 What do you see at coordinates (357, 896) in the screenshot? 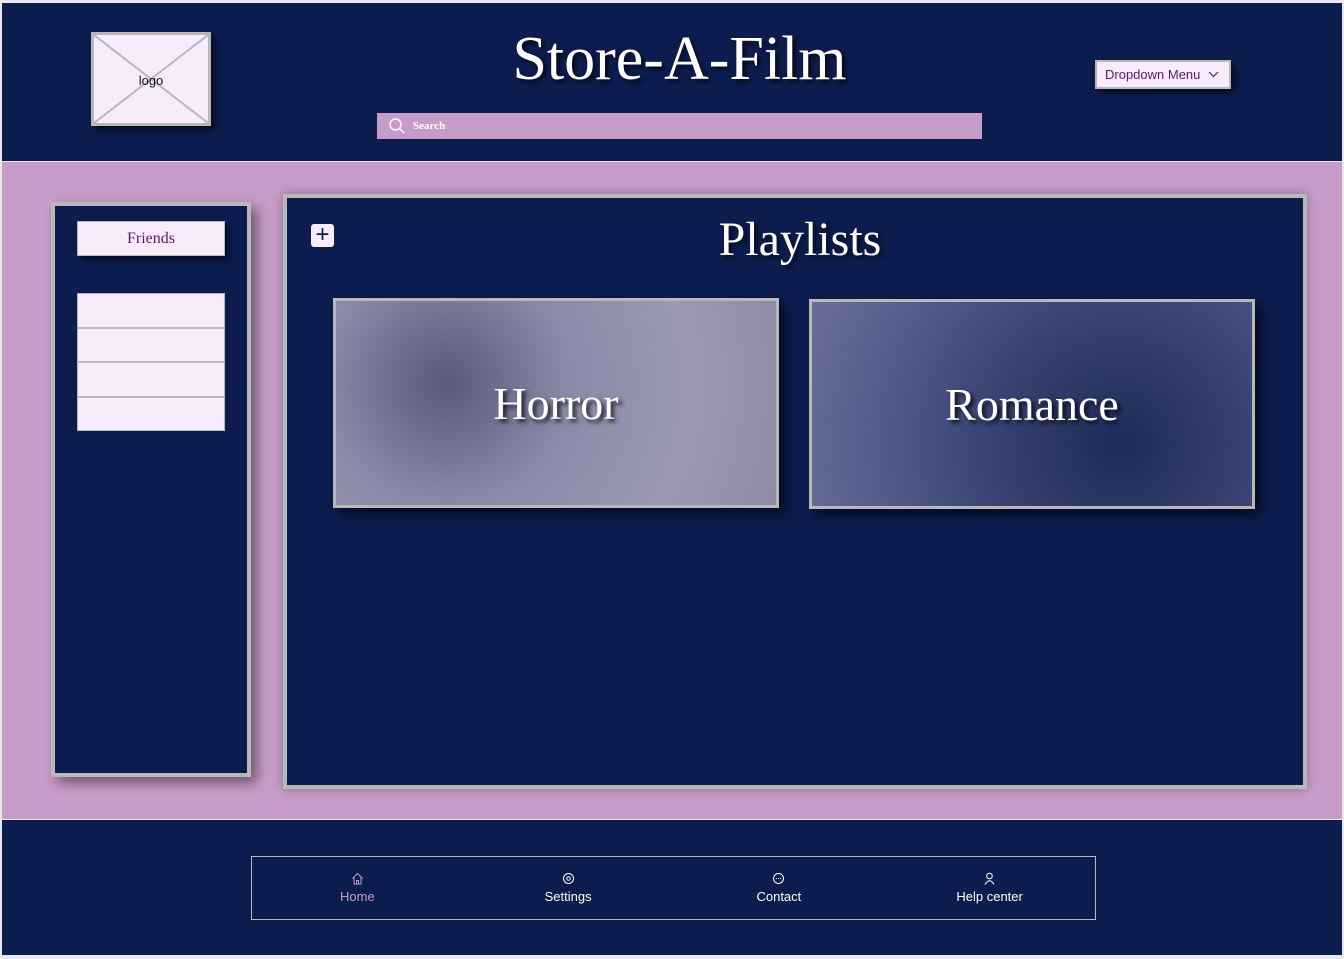
I see `nav-label: Home` at bounding box center [357, 896].